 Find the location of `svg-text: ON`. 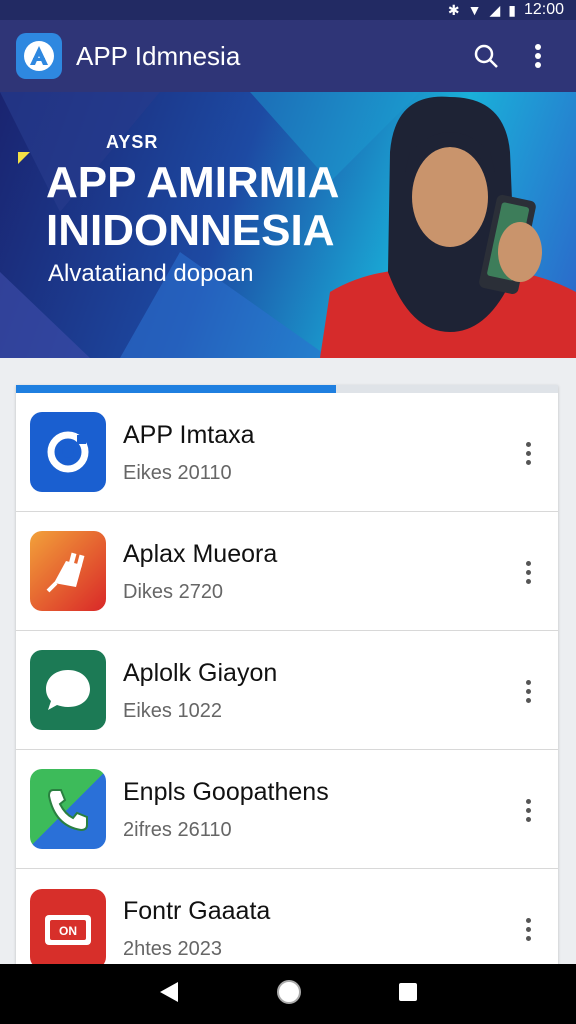

svg-text: ON is located at coordinates (68, 931).